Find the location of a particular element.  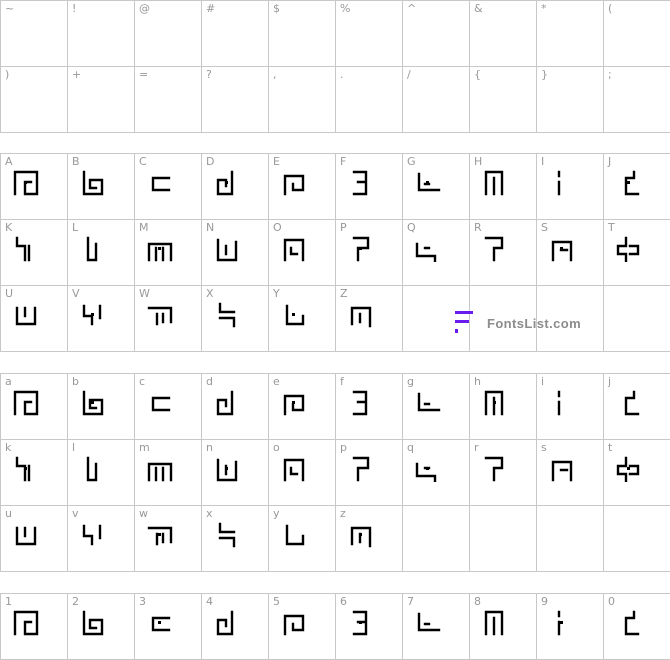

glyph-cell: V is located at coordinates (101, 319).